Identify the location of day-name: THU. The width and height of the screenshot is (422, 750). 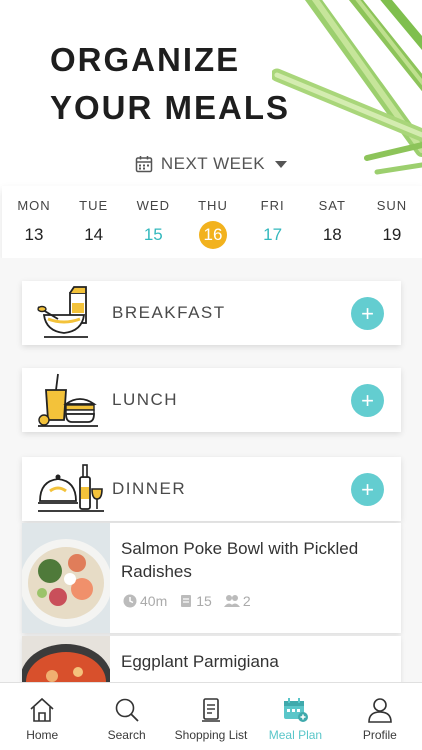
(213, 205).